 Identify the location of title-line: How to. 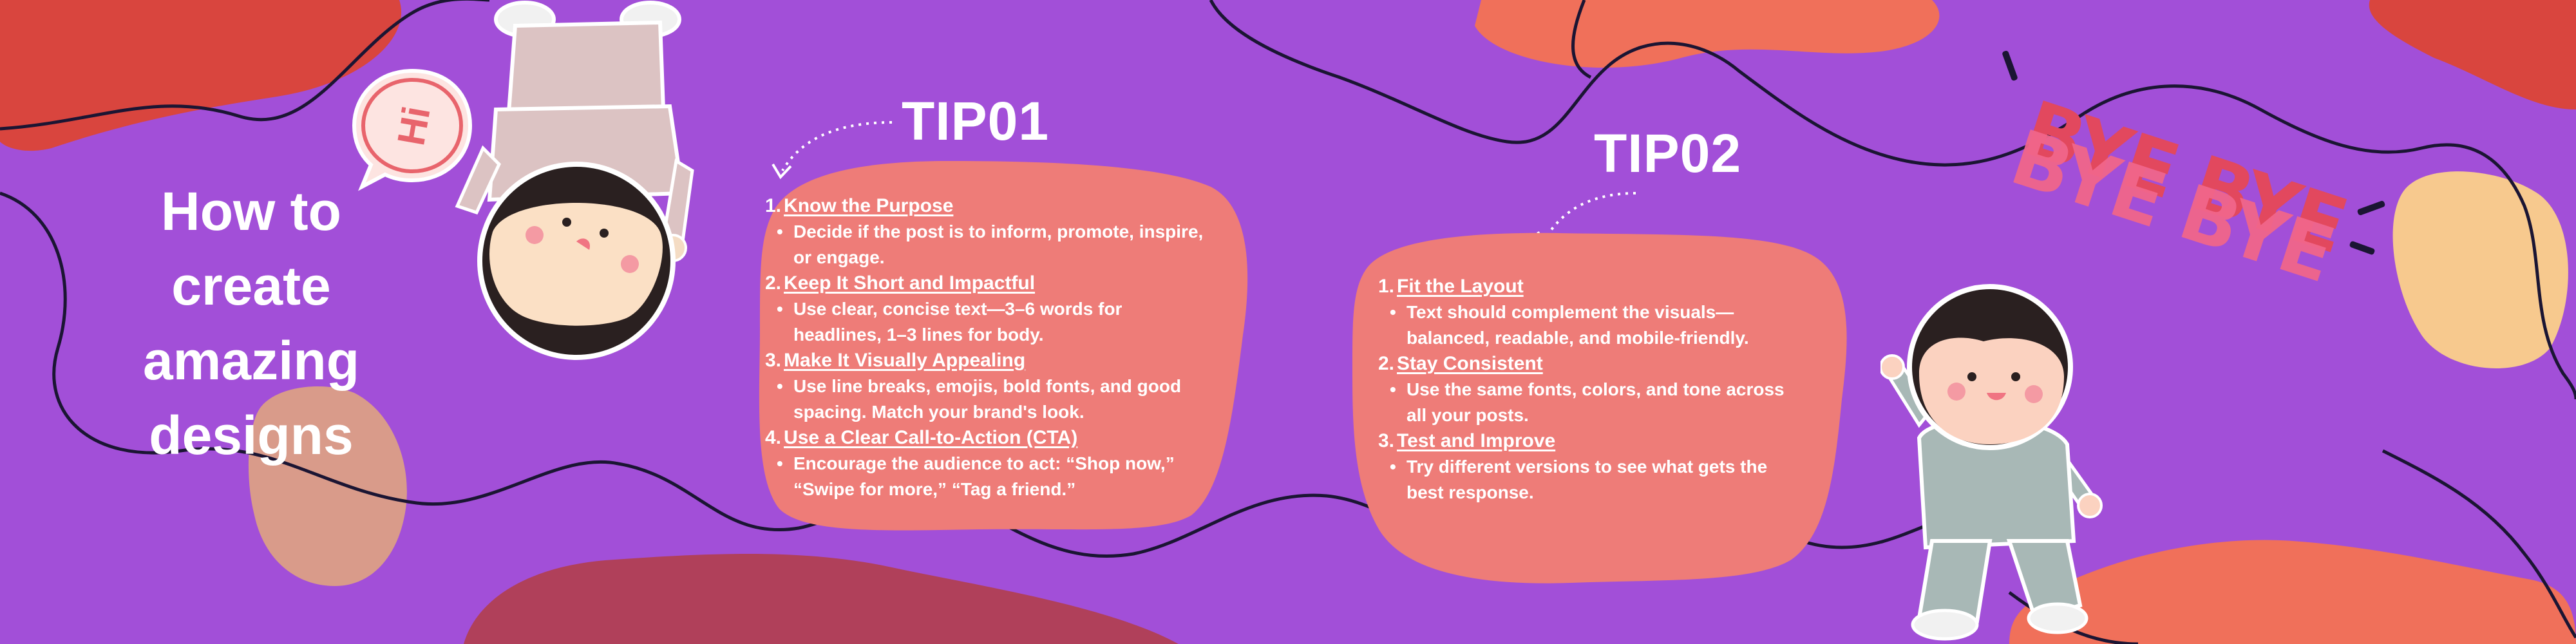
(251, 211).